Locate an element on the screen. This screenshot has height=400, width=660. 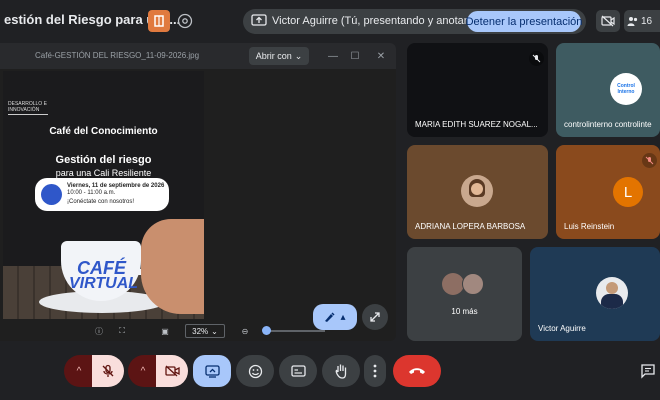
present-button is located at coordinates (212, 371).